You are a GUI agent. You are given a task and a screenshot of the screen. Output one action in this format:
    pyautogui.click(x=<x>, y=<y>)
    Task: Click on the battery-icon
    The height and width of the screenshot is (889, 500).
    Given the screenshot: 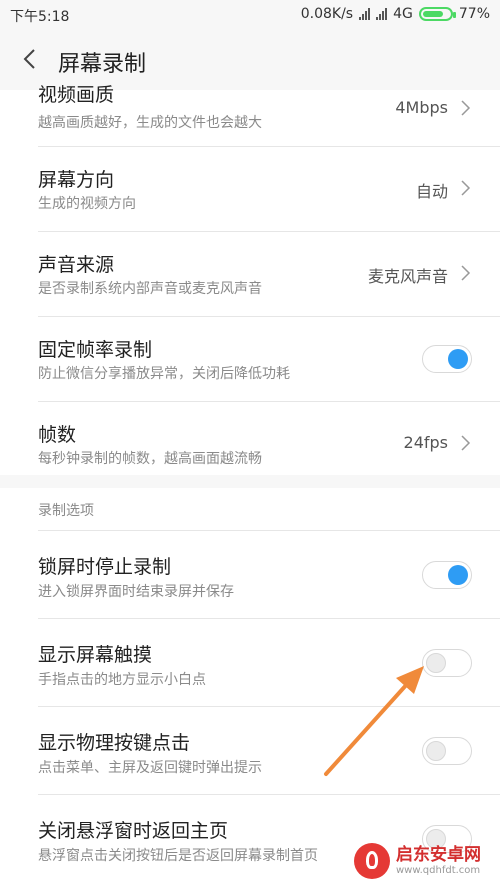 What is the action you would take?
    pyautogui.click(x=437, y=14)
    